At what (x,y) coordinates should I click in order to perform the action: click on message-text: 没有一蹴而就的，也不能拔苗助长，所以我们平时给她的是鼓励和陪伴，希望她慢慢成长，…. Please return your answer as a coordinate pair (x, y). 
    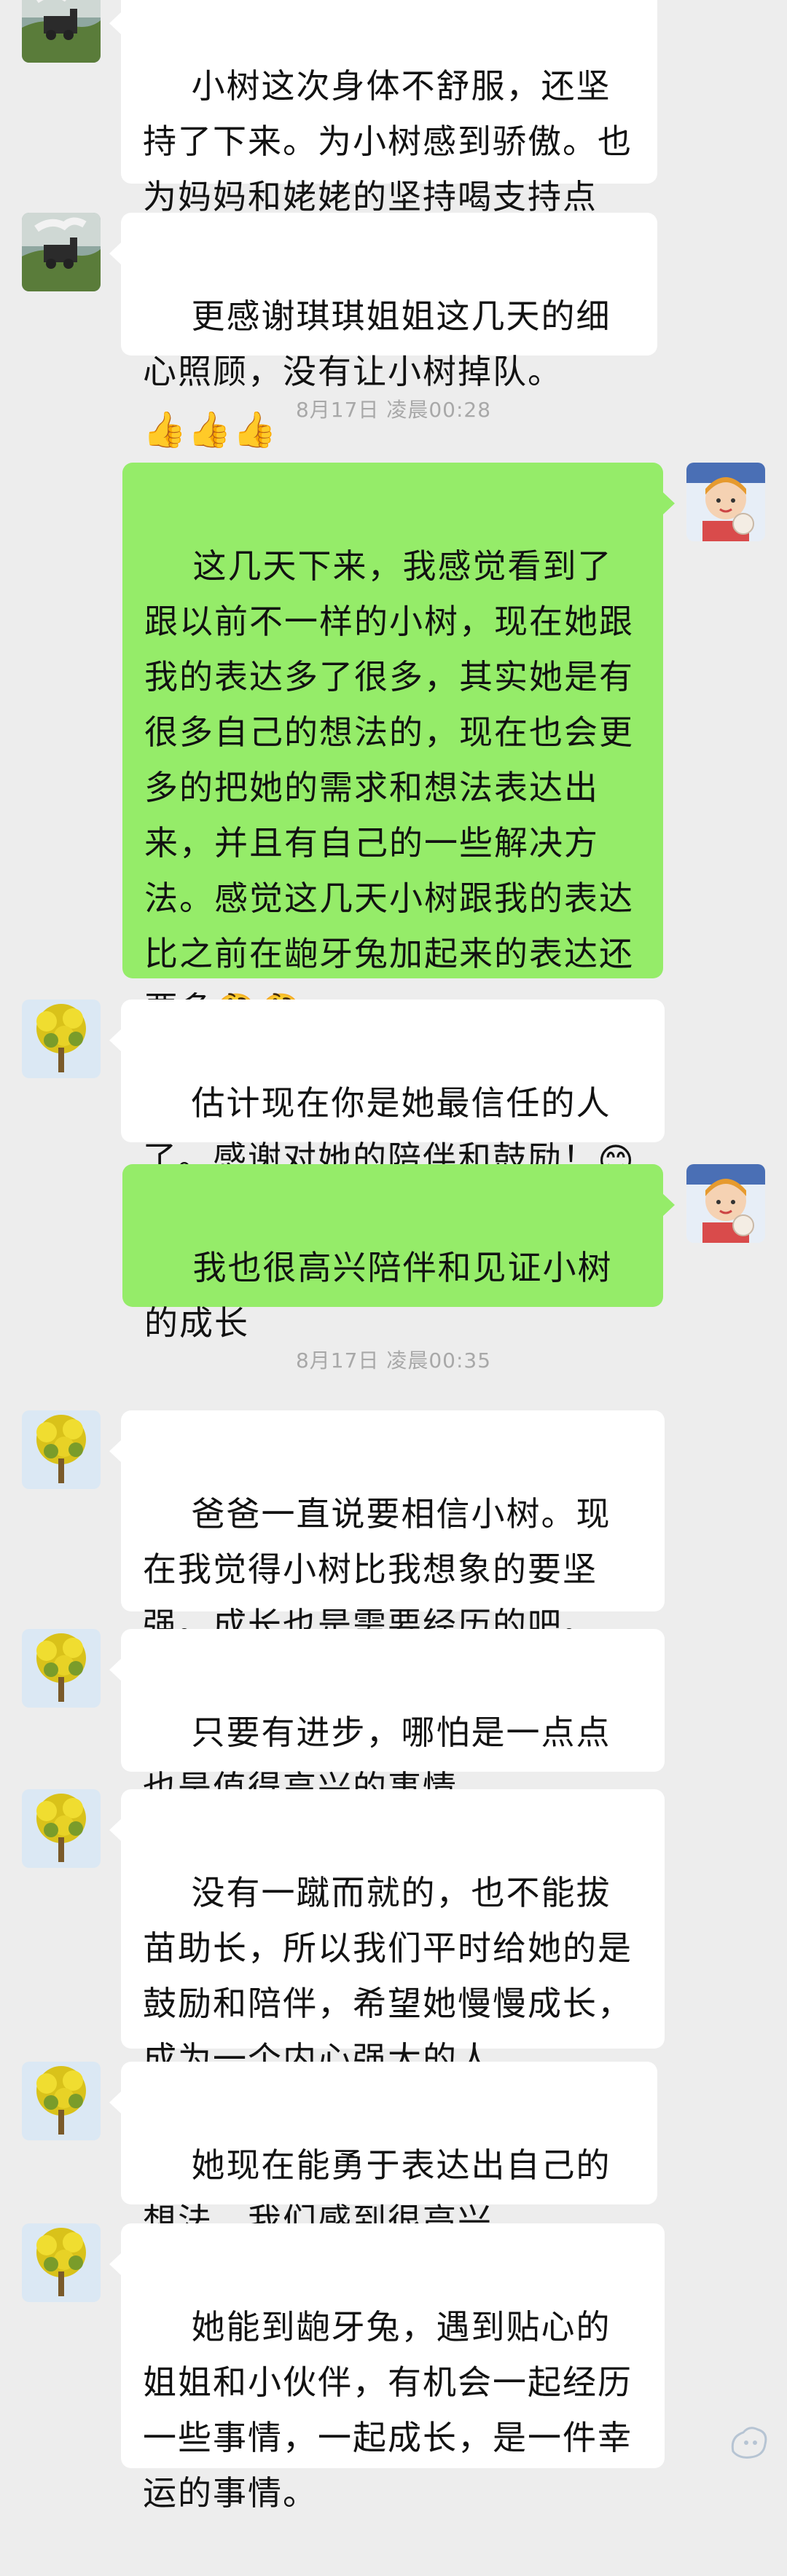
    Looking at the image, I should click on (388, 1975).